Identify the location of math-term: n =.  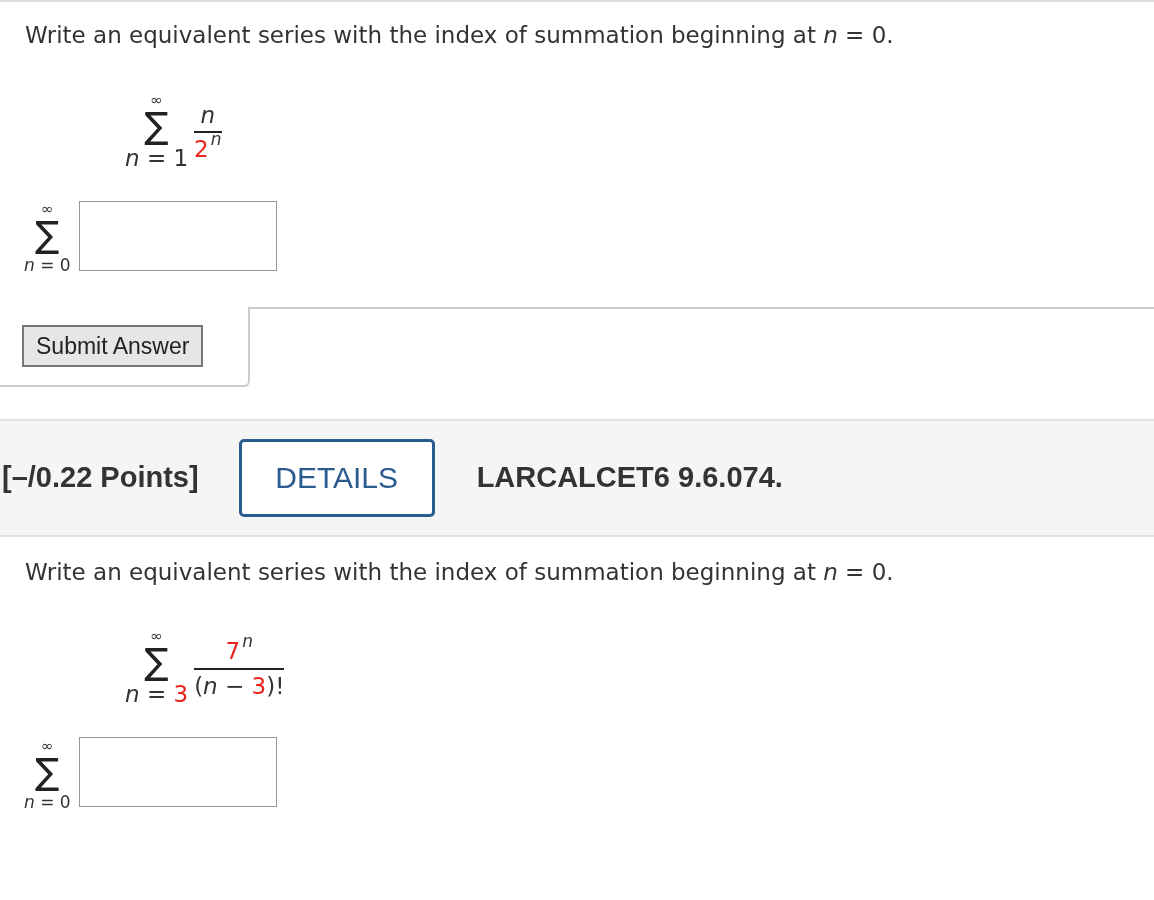
(146, 695).